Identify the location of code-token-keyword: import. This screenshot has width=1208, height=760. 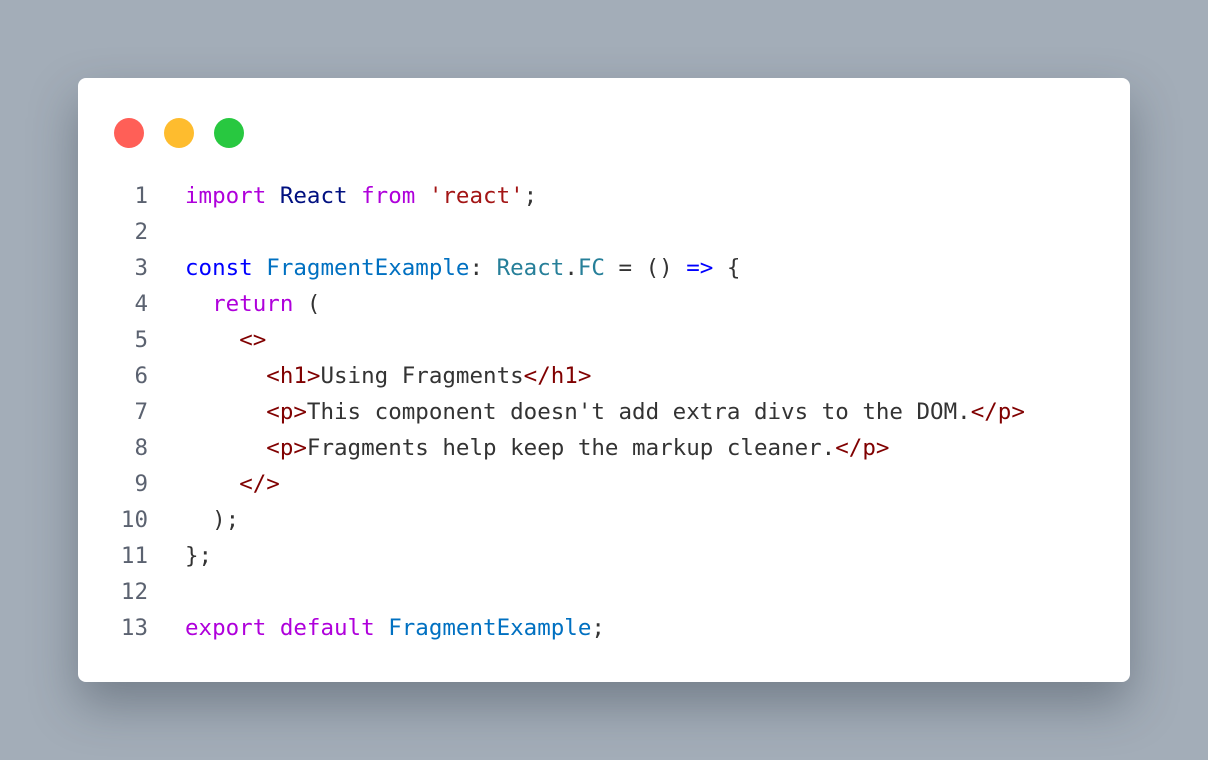
(226, 196).